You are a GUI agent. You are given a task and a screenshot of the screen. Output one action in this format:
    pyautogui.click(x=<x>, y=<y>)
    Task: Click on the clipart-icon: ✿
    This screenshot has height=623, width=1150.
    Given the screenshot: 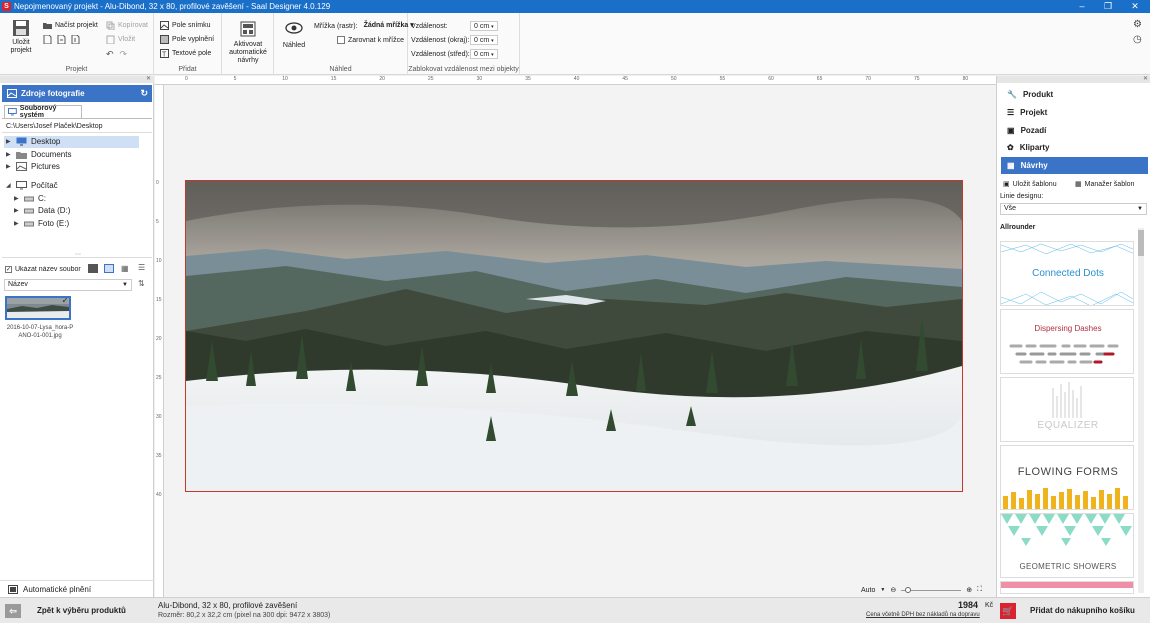 What is the action you would take?
    pyautogui.click(x=1010, y=147)
    